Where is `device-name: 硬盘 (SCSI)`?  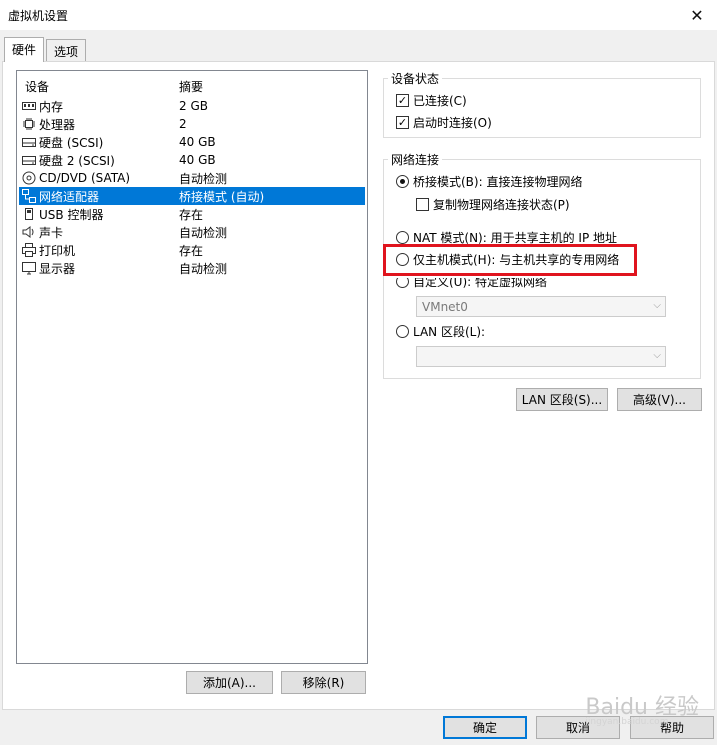 device-name: 硬盘 (SCSI) is located at coordinates (71, 142).